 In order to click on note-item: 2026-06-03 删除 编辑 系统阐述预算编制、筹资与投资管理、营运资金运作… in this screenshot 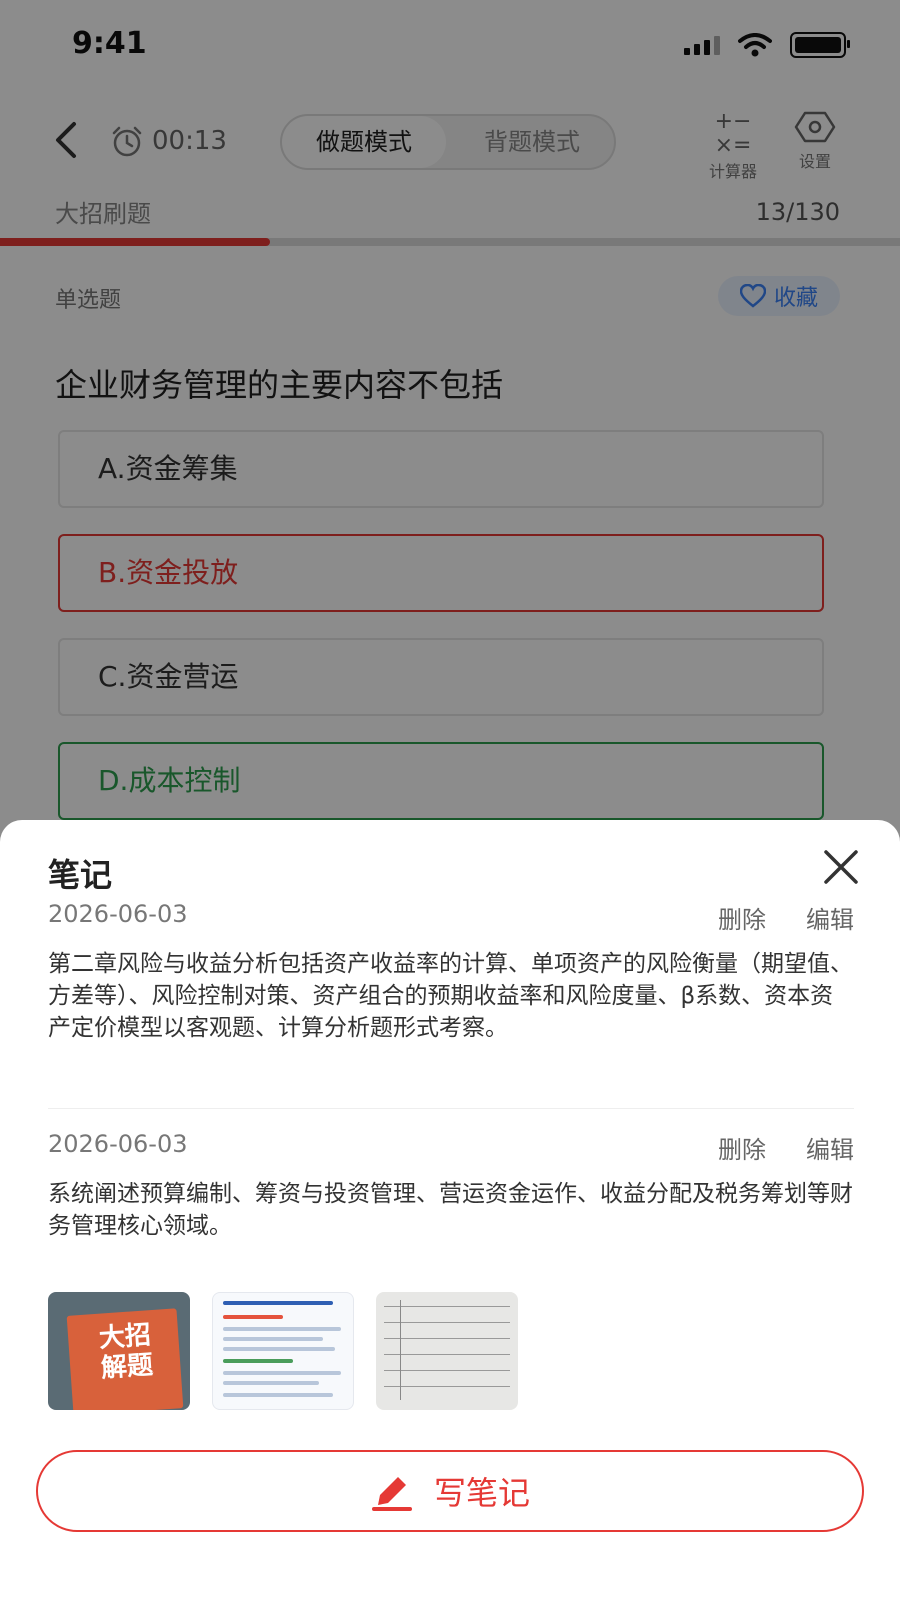, I will do `click(451, 1195)`.